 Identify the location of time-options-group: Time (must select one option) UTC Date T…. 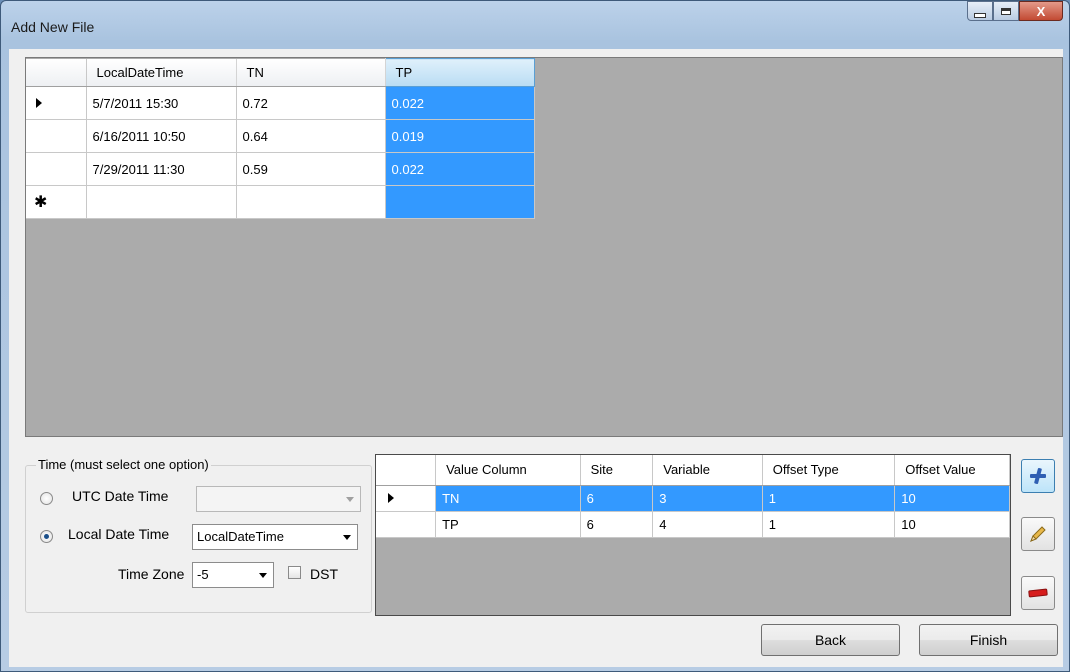
(198, 535).